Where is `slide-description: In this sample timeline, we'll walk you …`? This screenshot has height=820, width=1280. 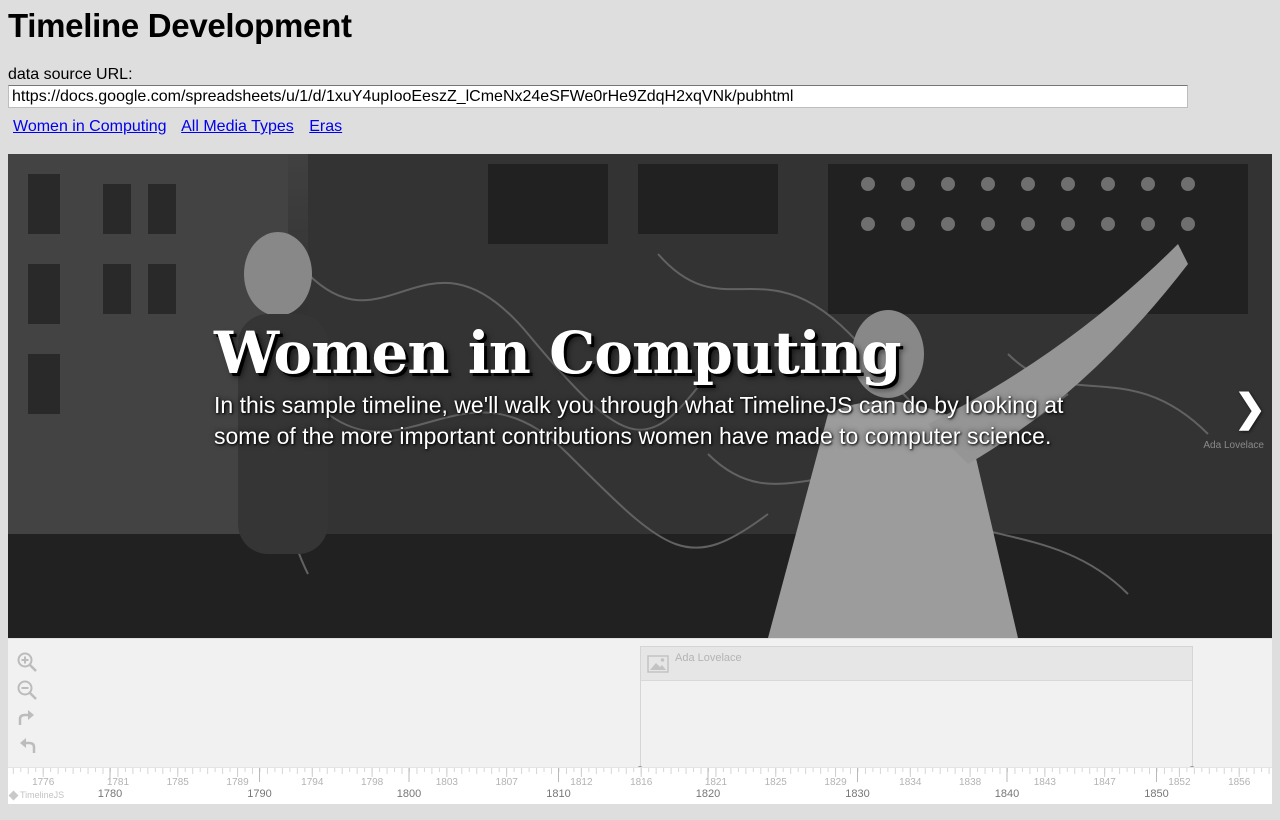 slide-description: In this sample timeline, we'll walk you … is located at coordinates (639, 420).